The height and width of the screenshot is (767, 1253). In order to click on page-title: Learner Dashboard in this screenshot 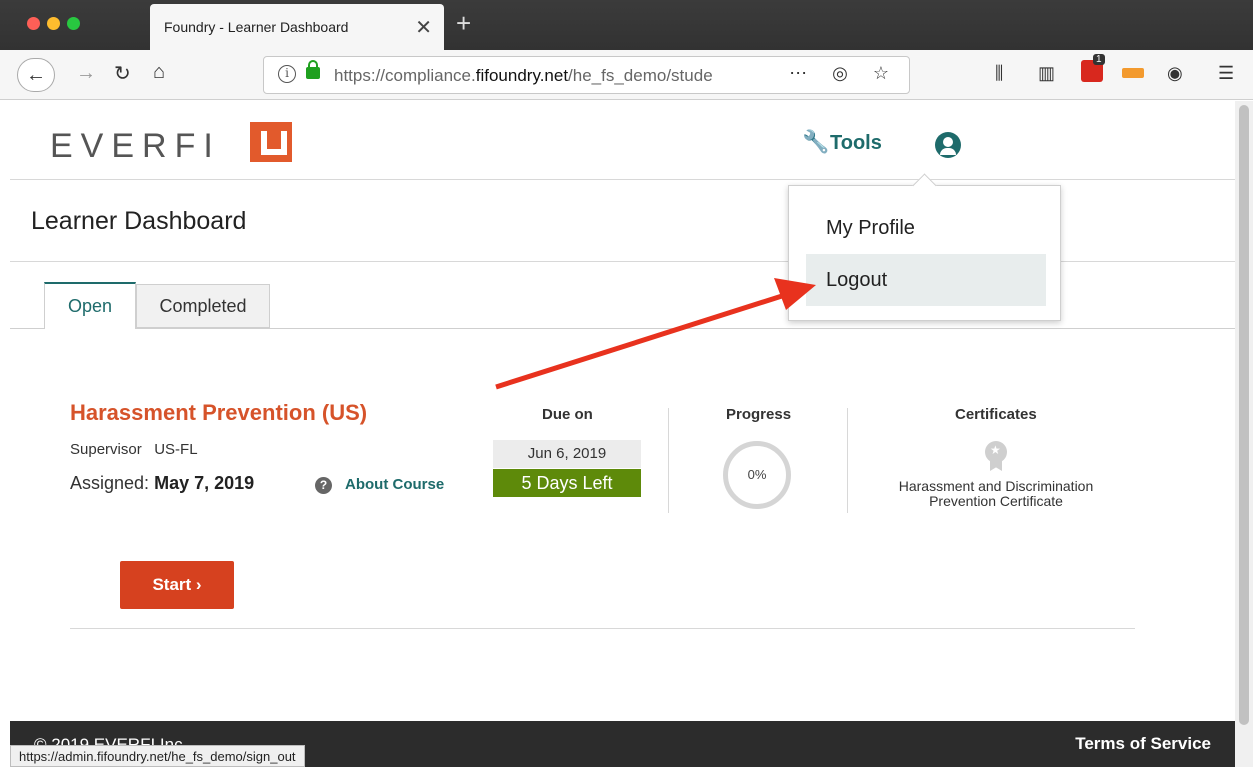, I will do `click(139, 221)`.